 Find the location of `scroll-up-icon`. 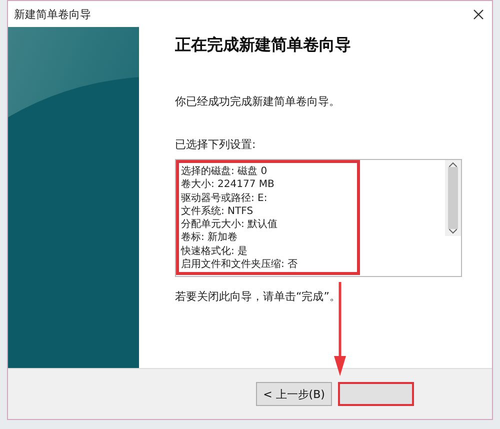

scroll-up-icon is located at coordinates (453, 164).